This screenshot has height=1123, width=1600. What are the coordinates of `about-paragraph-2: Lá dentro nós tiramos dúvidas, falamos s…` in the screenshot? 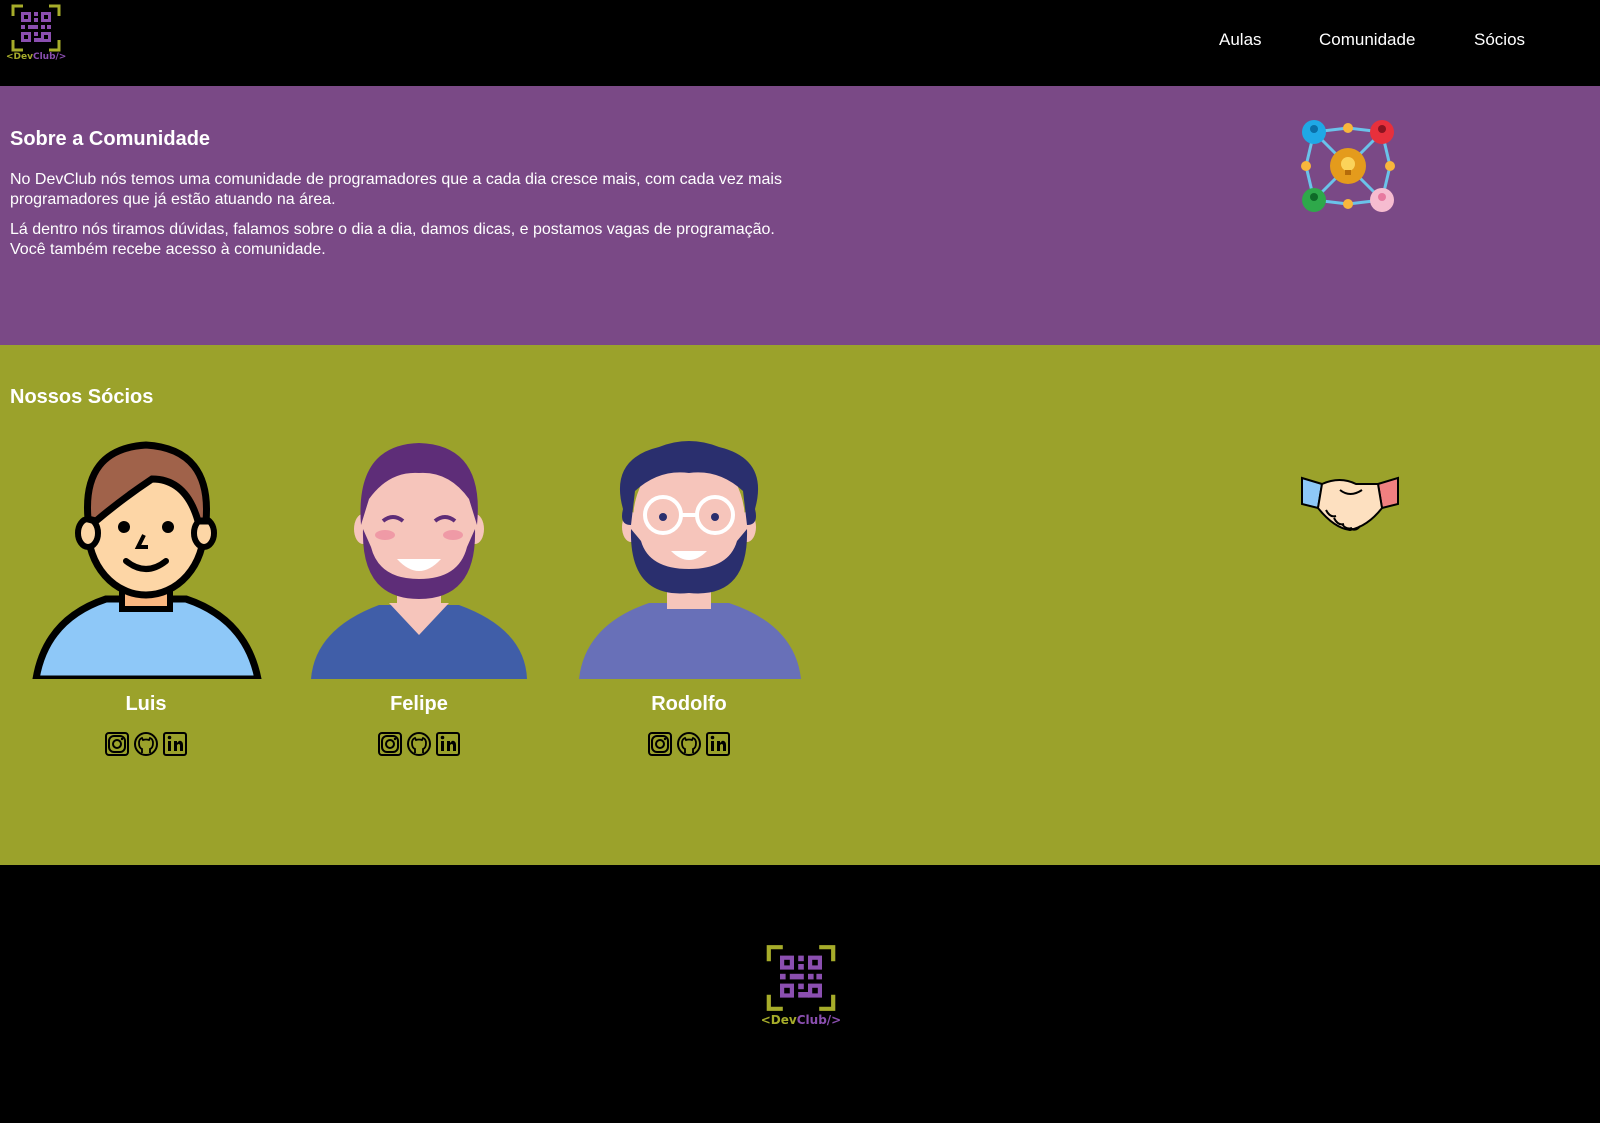 It's located at (392, 239).